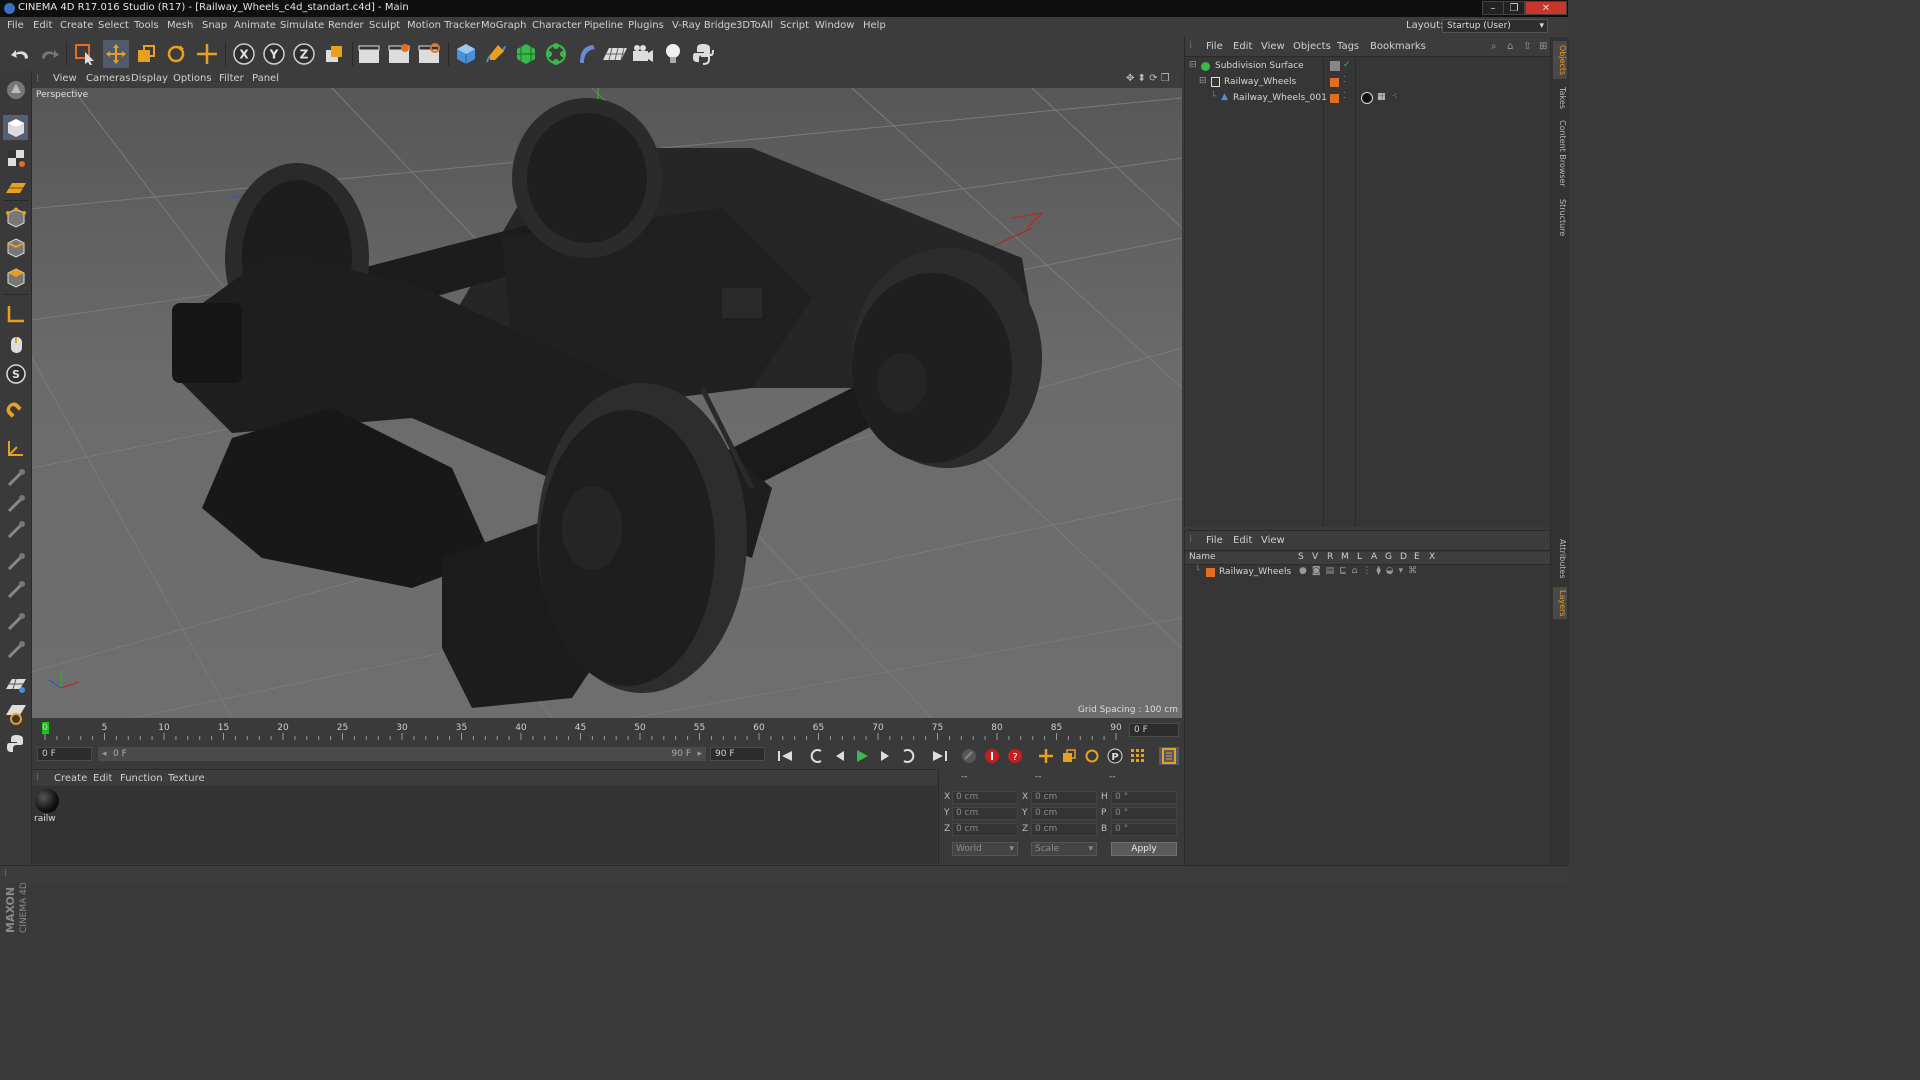 Image resolution: width=1920 pixels, height=1080 pixels. What do you see at coordinates (496, 54) in the screenshot?
I see `spline-pen-button` at bounding box center [496, 54].